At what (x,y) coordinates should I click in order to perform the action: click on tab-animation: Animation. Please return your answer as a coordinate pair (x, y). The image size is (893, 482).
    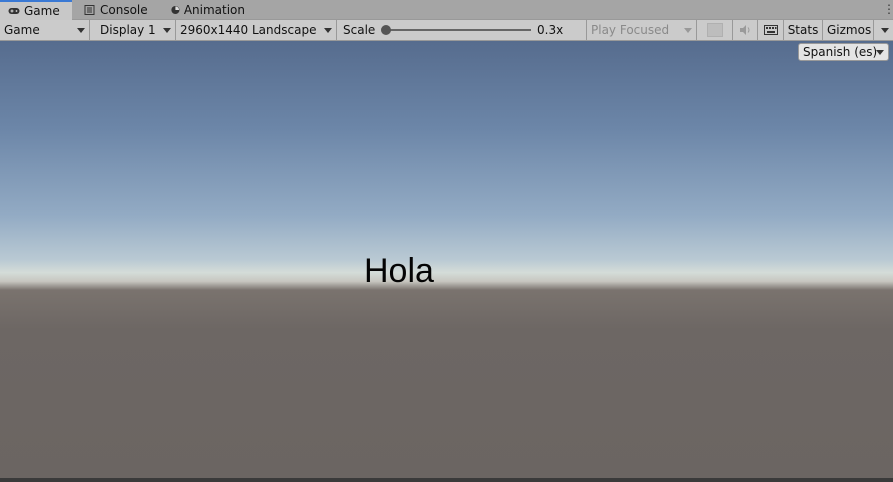
    Looking at the image, I should click on (208, 9).